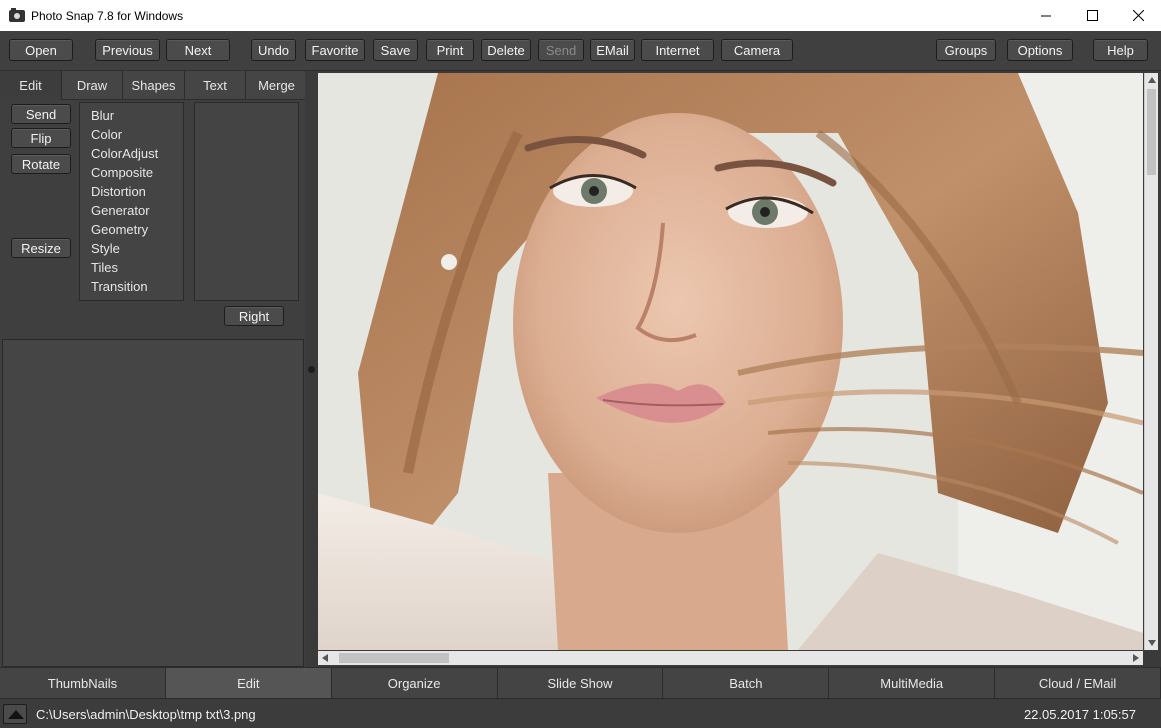 This screenshot has height=728, width=1161. Describe the element at coordinates (246, 201) in the screenshot. I see `filter-effect-list` at that location.